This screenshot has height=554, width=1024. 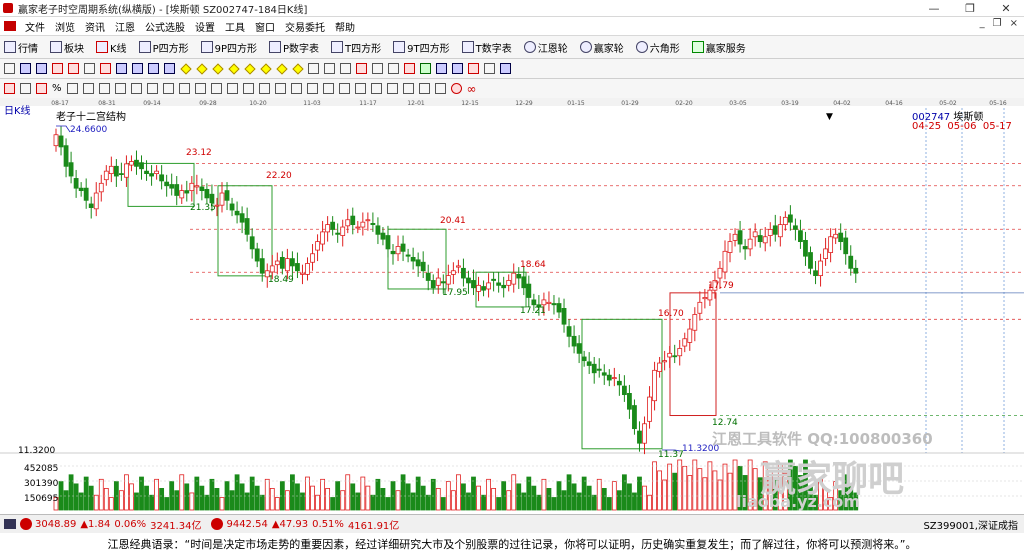 I want to click on tri-icon, so click(x=296, y=88).